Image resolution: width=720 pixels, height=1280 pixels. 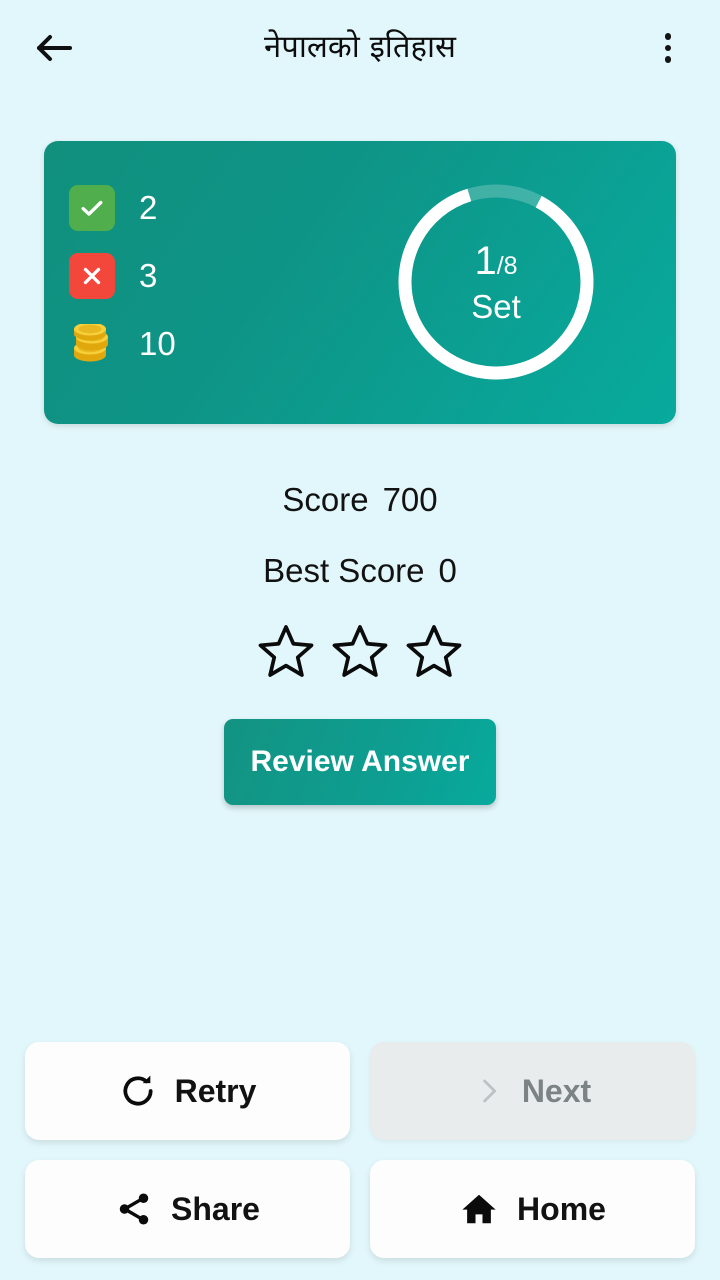 I want to click on score-row: Score 700, so click(x=360, y=500).